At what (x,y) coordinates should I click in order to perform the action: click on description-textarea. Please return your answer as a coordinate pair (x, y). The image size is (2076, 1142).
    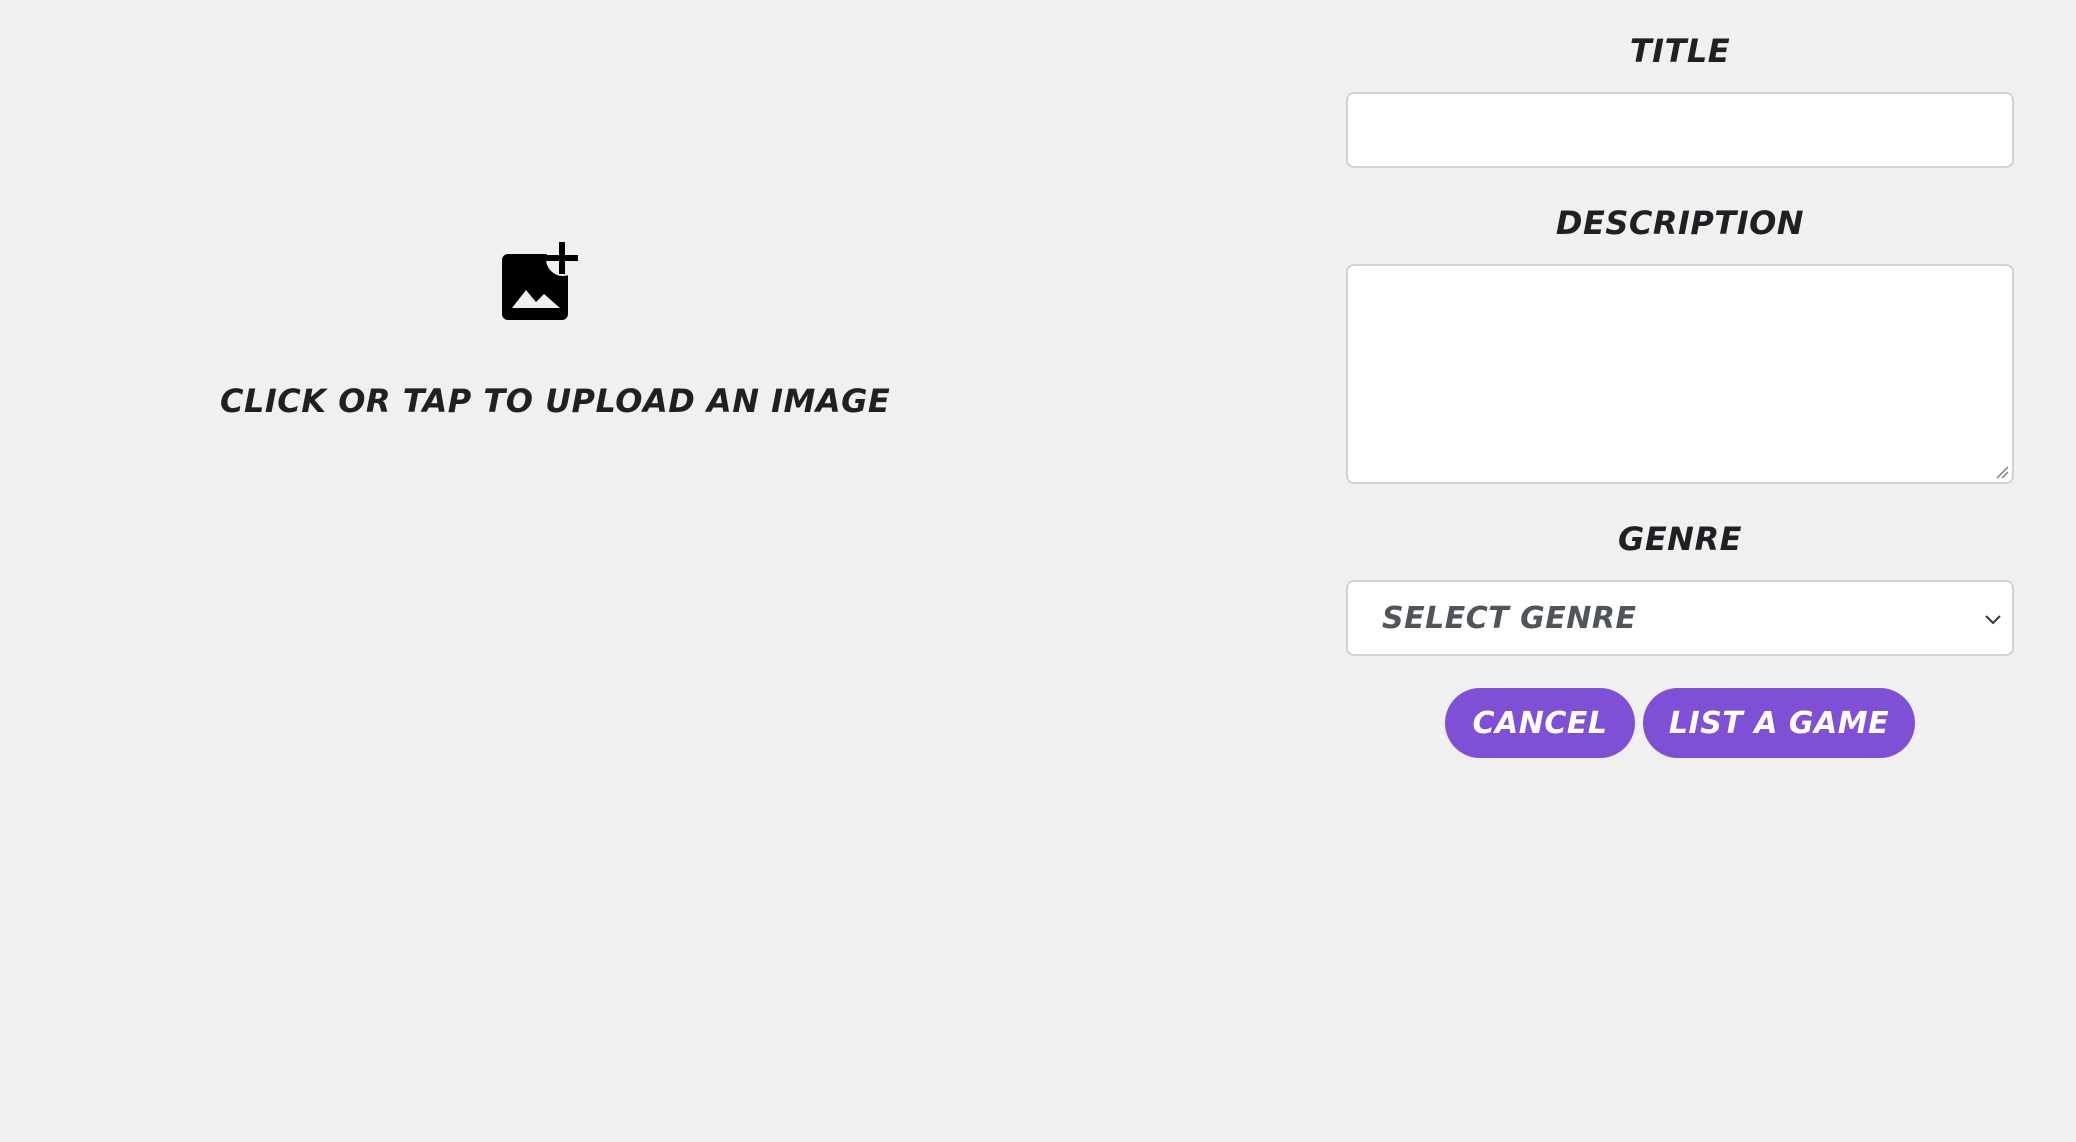
    Looking at the image, I should click on (1680, 374).